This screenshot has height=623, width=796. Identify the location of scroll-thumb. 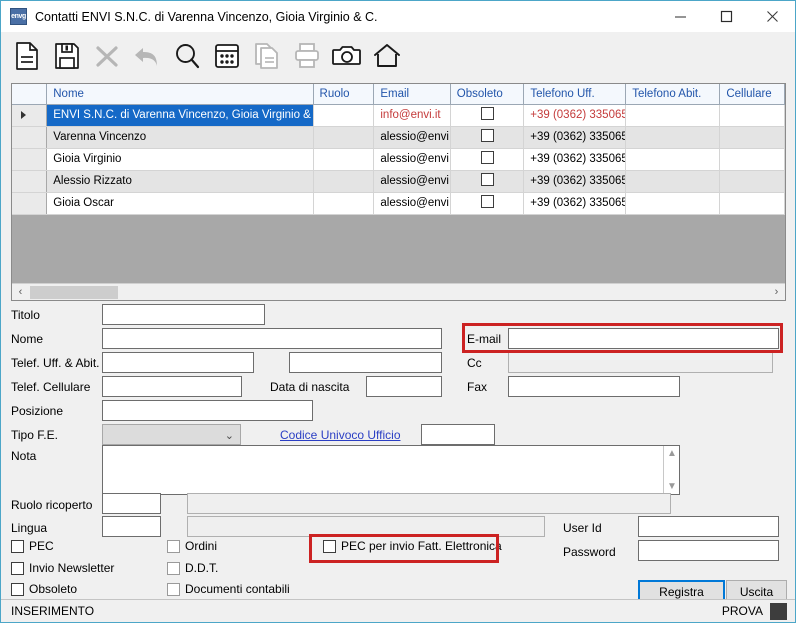
(74, 292).